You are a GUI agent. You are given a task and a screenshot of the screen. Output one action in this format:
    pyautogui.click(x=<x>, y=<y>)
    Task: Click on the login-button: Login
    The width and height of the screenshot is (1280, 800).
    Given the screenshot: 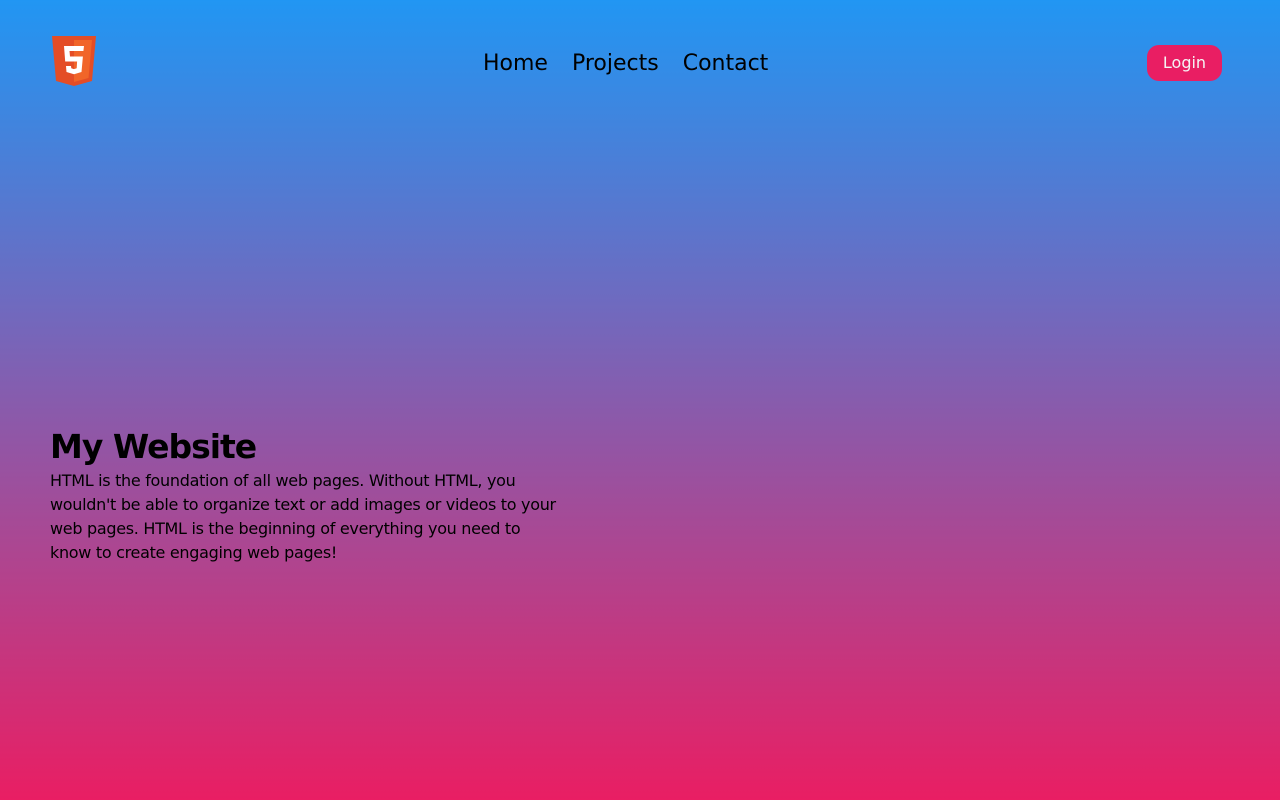 What is the action you would take?
    pyautogui.click(x=1184, y=63)
    